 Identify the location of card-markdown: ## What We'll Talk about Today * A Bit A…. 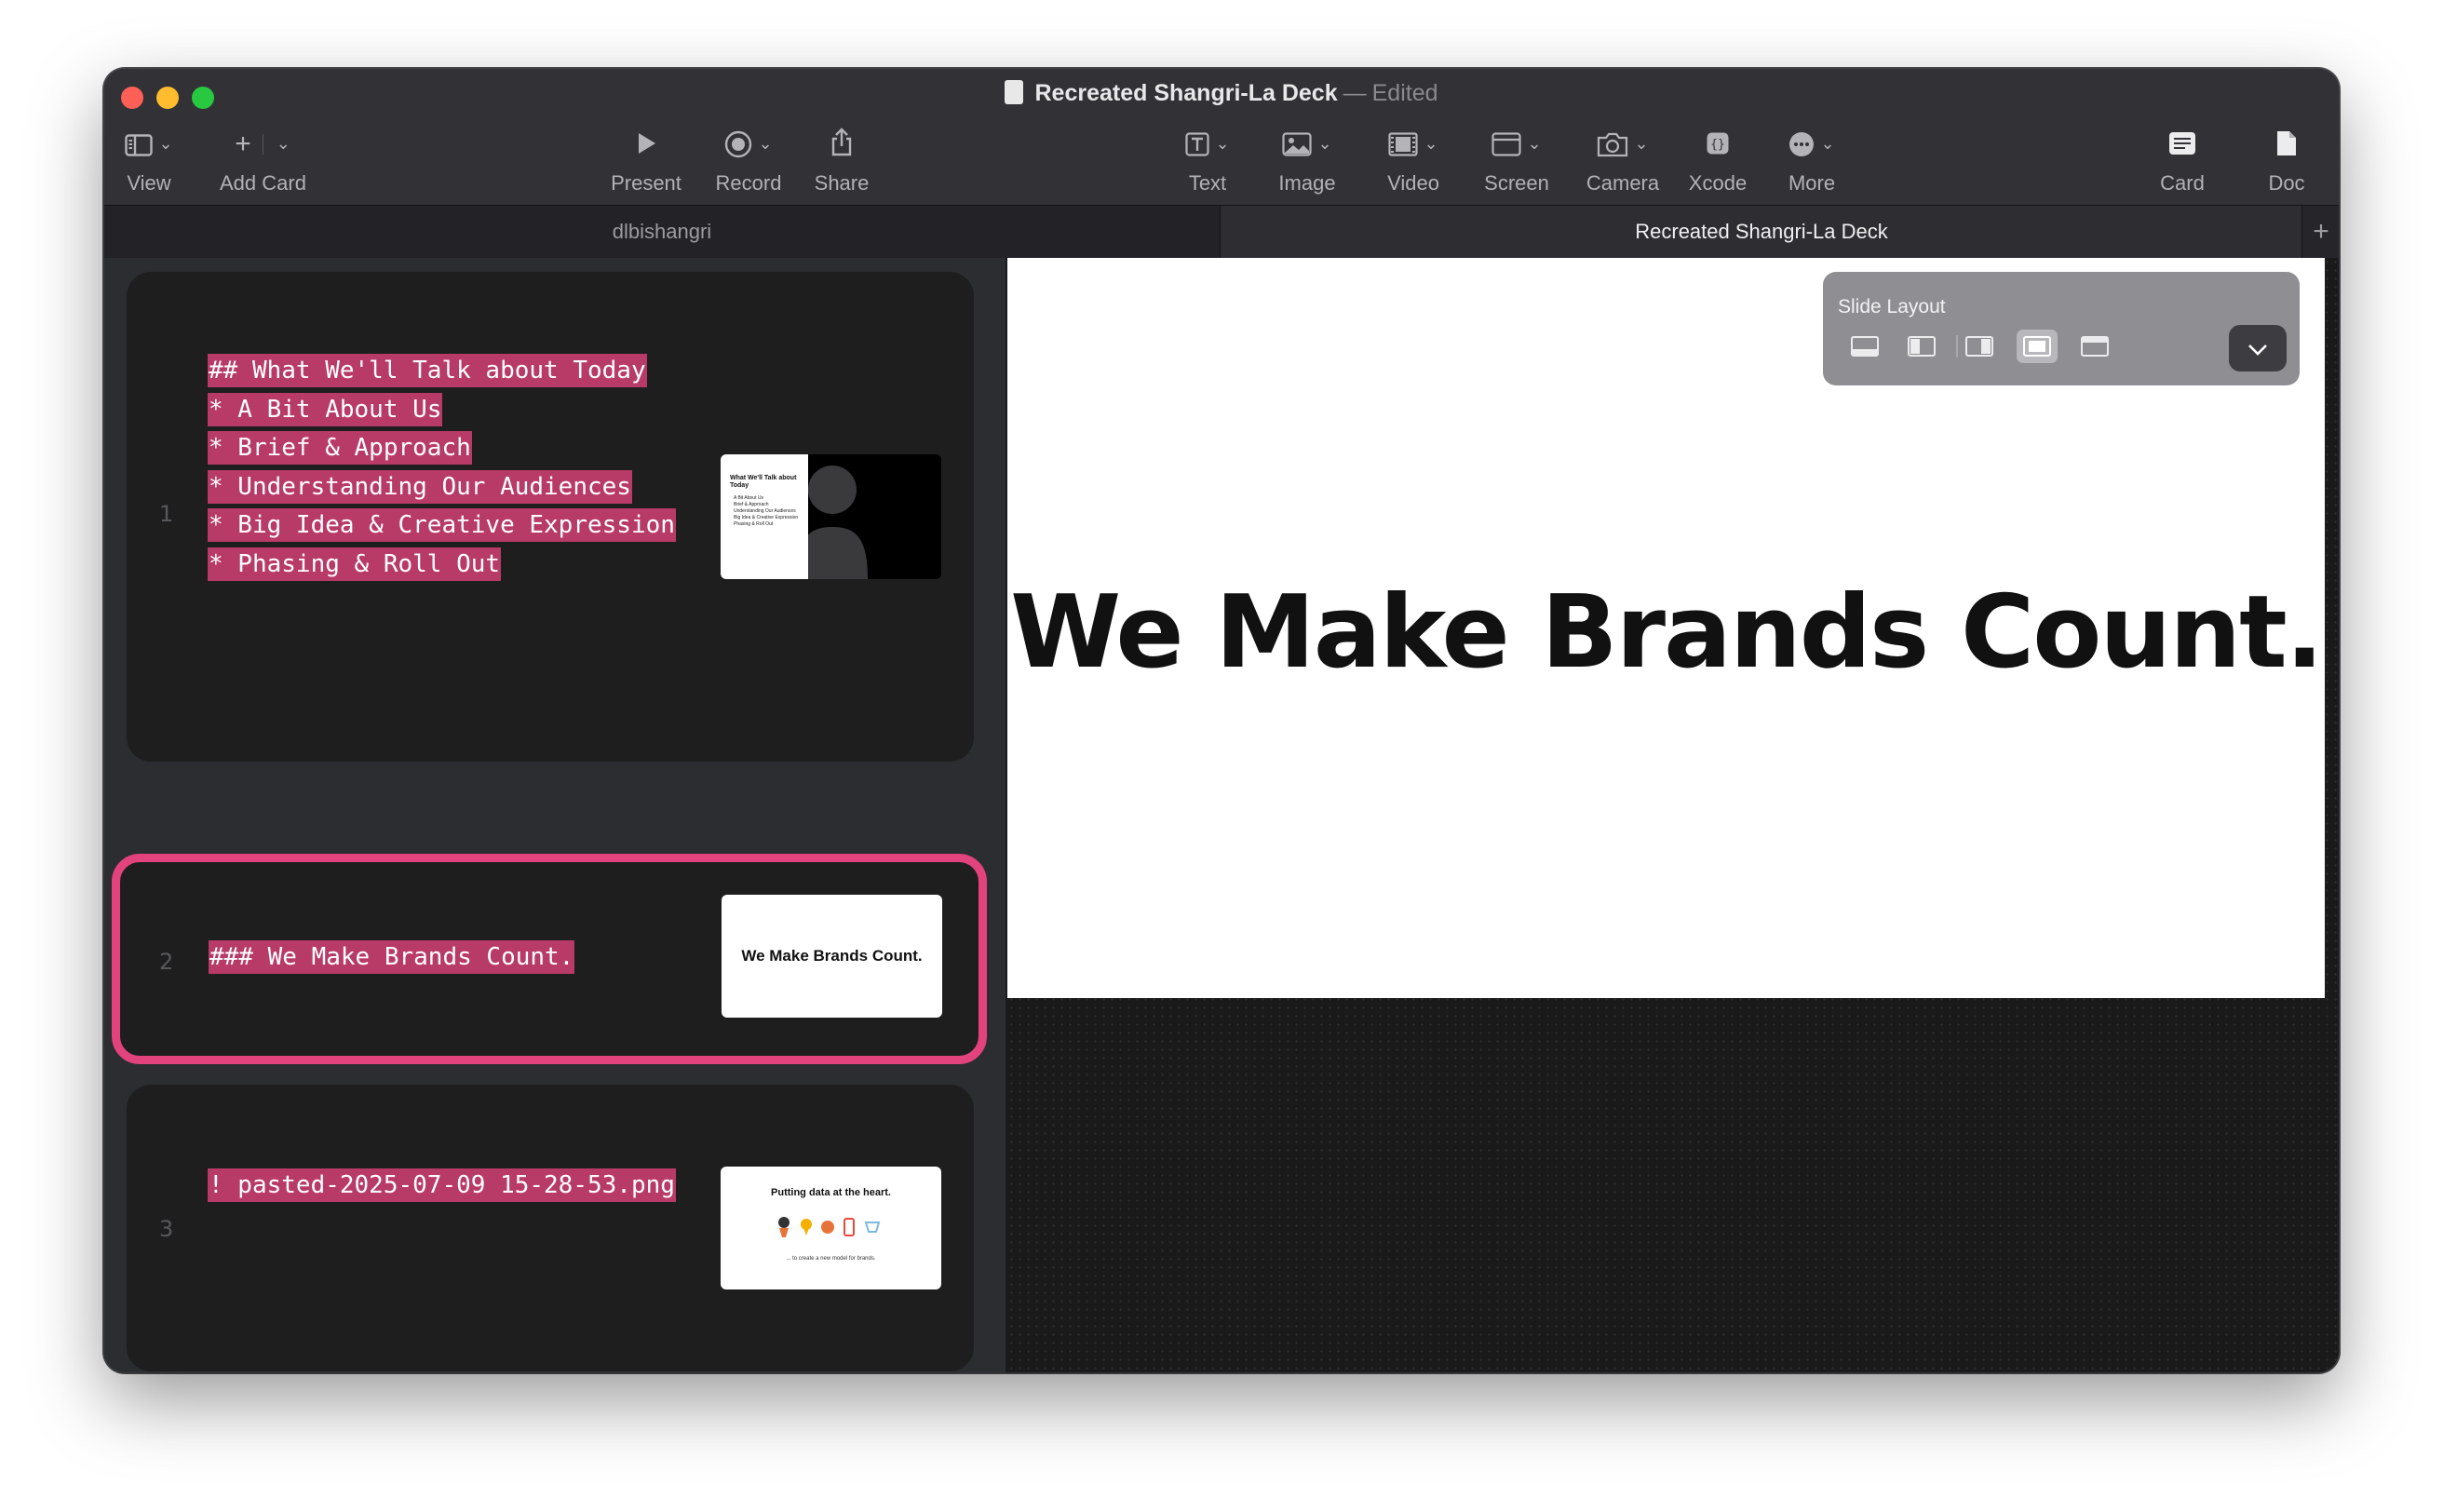
(442, 468).